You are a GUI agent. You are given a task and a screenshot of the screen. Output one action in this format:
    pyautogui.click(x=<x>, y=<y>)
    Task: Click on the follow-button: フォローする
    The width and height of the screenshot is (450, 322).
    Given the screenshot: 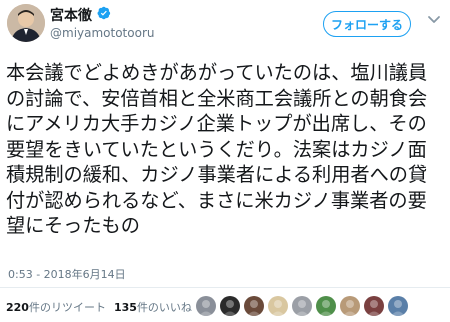 What is the action you would take?
    pyautogui.click(x=367, y=24)
    